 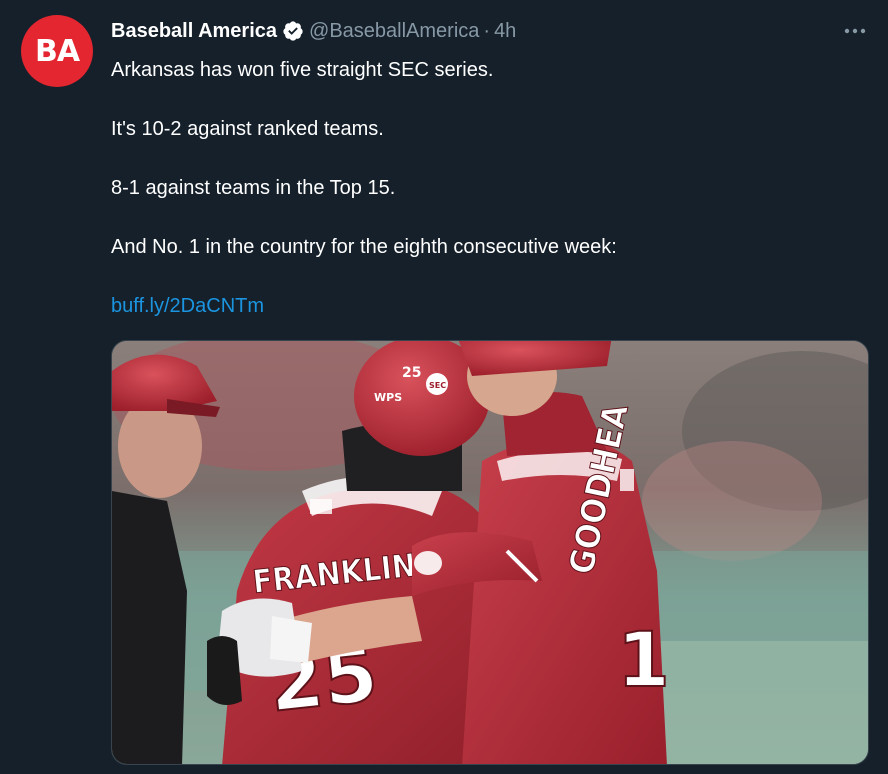 What do you see at coordinates (437, 385) in the screenshot?
I see `helmet-badge: SEC` at bounding box center [437, 385].